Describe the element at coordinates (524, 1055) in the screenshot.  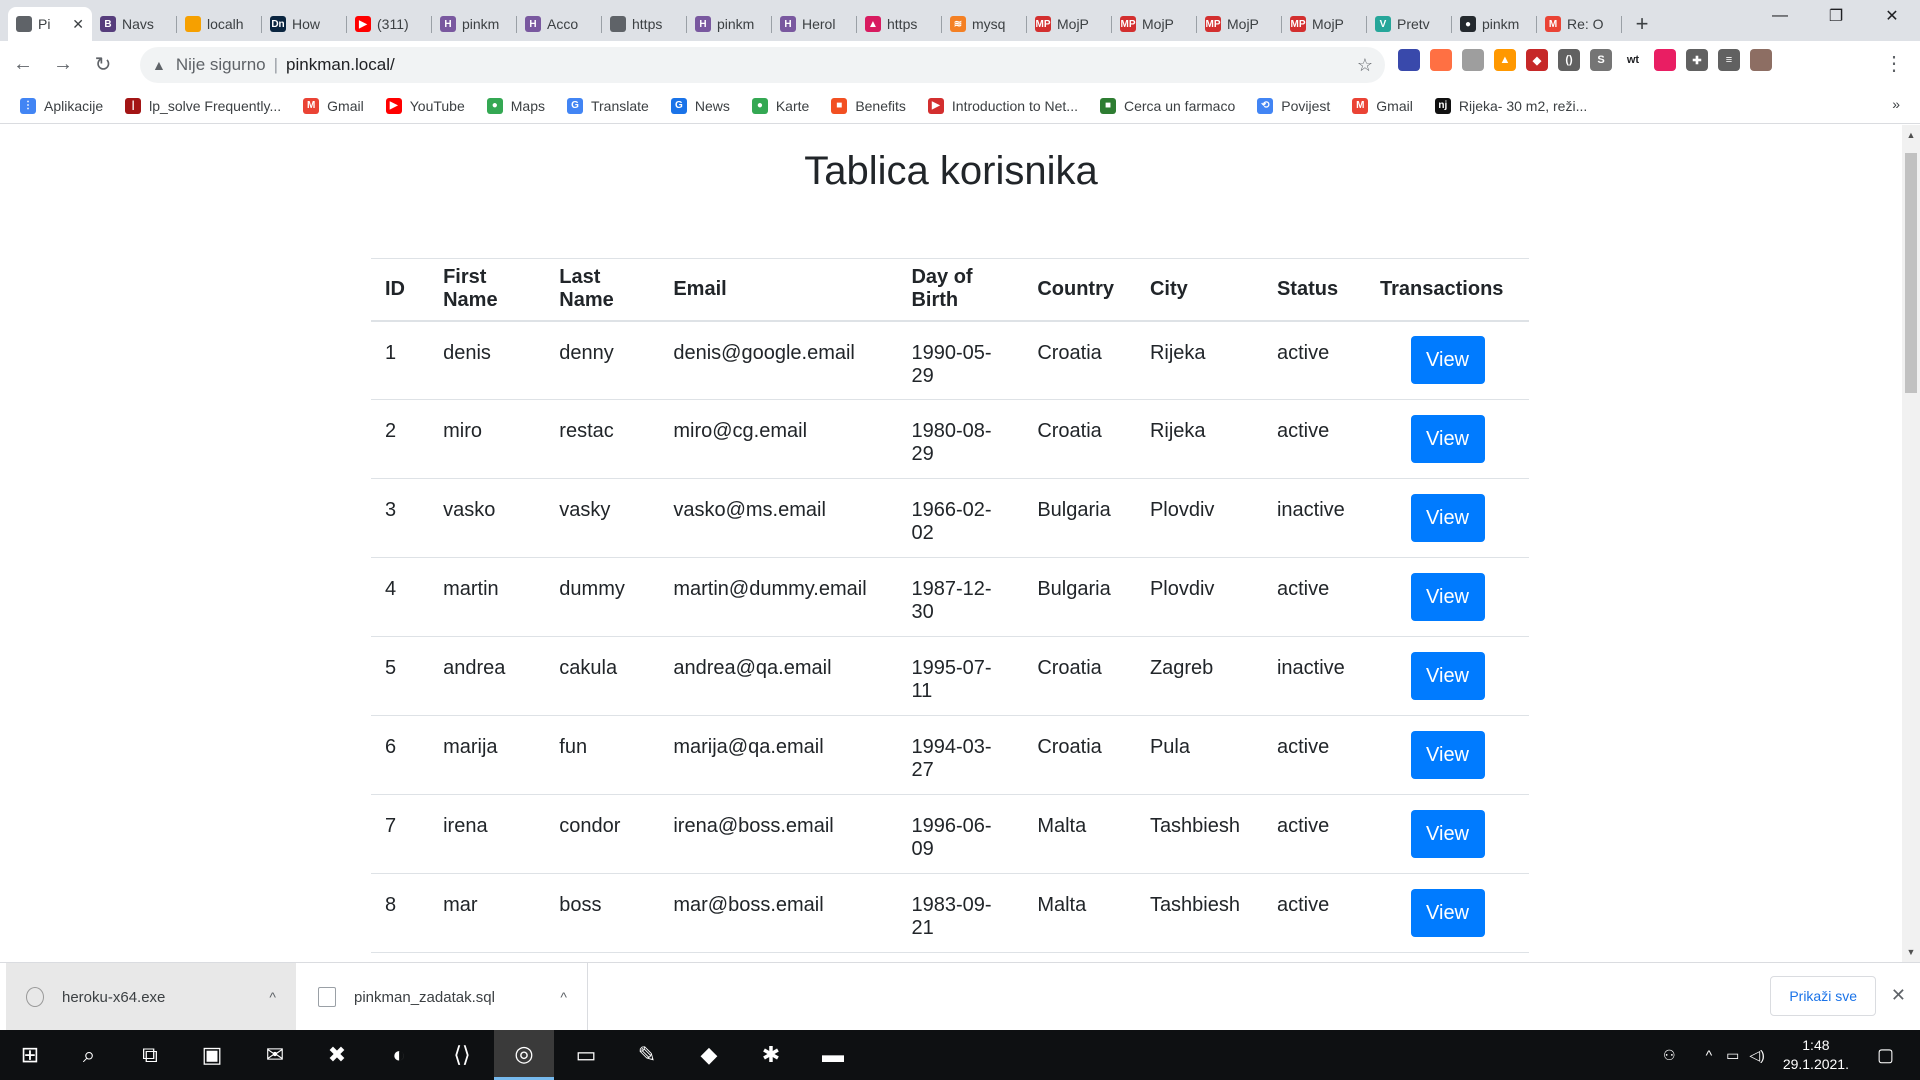
I see `taskbar-chrome-icon: ◎` at that location.